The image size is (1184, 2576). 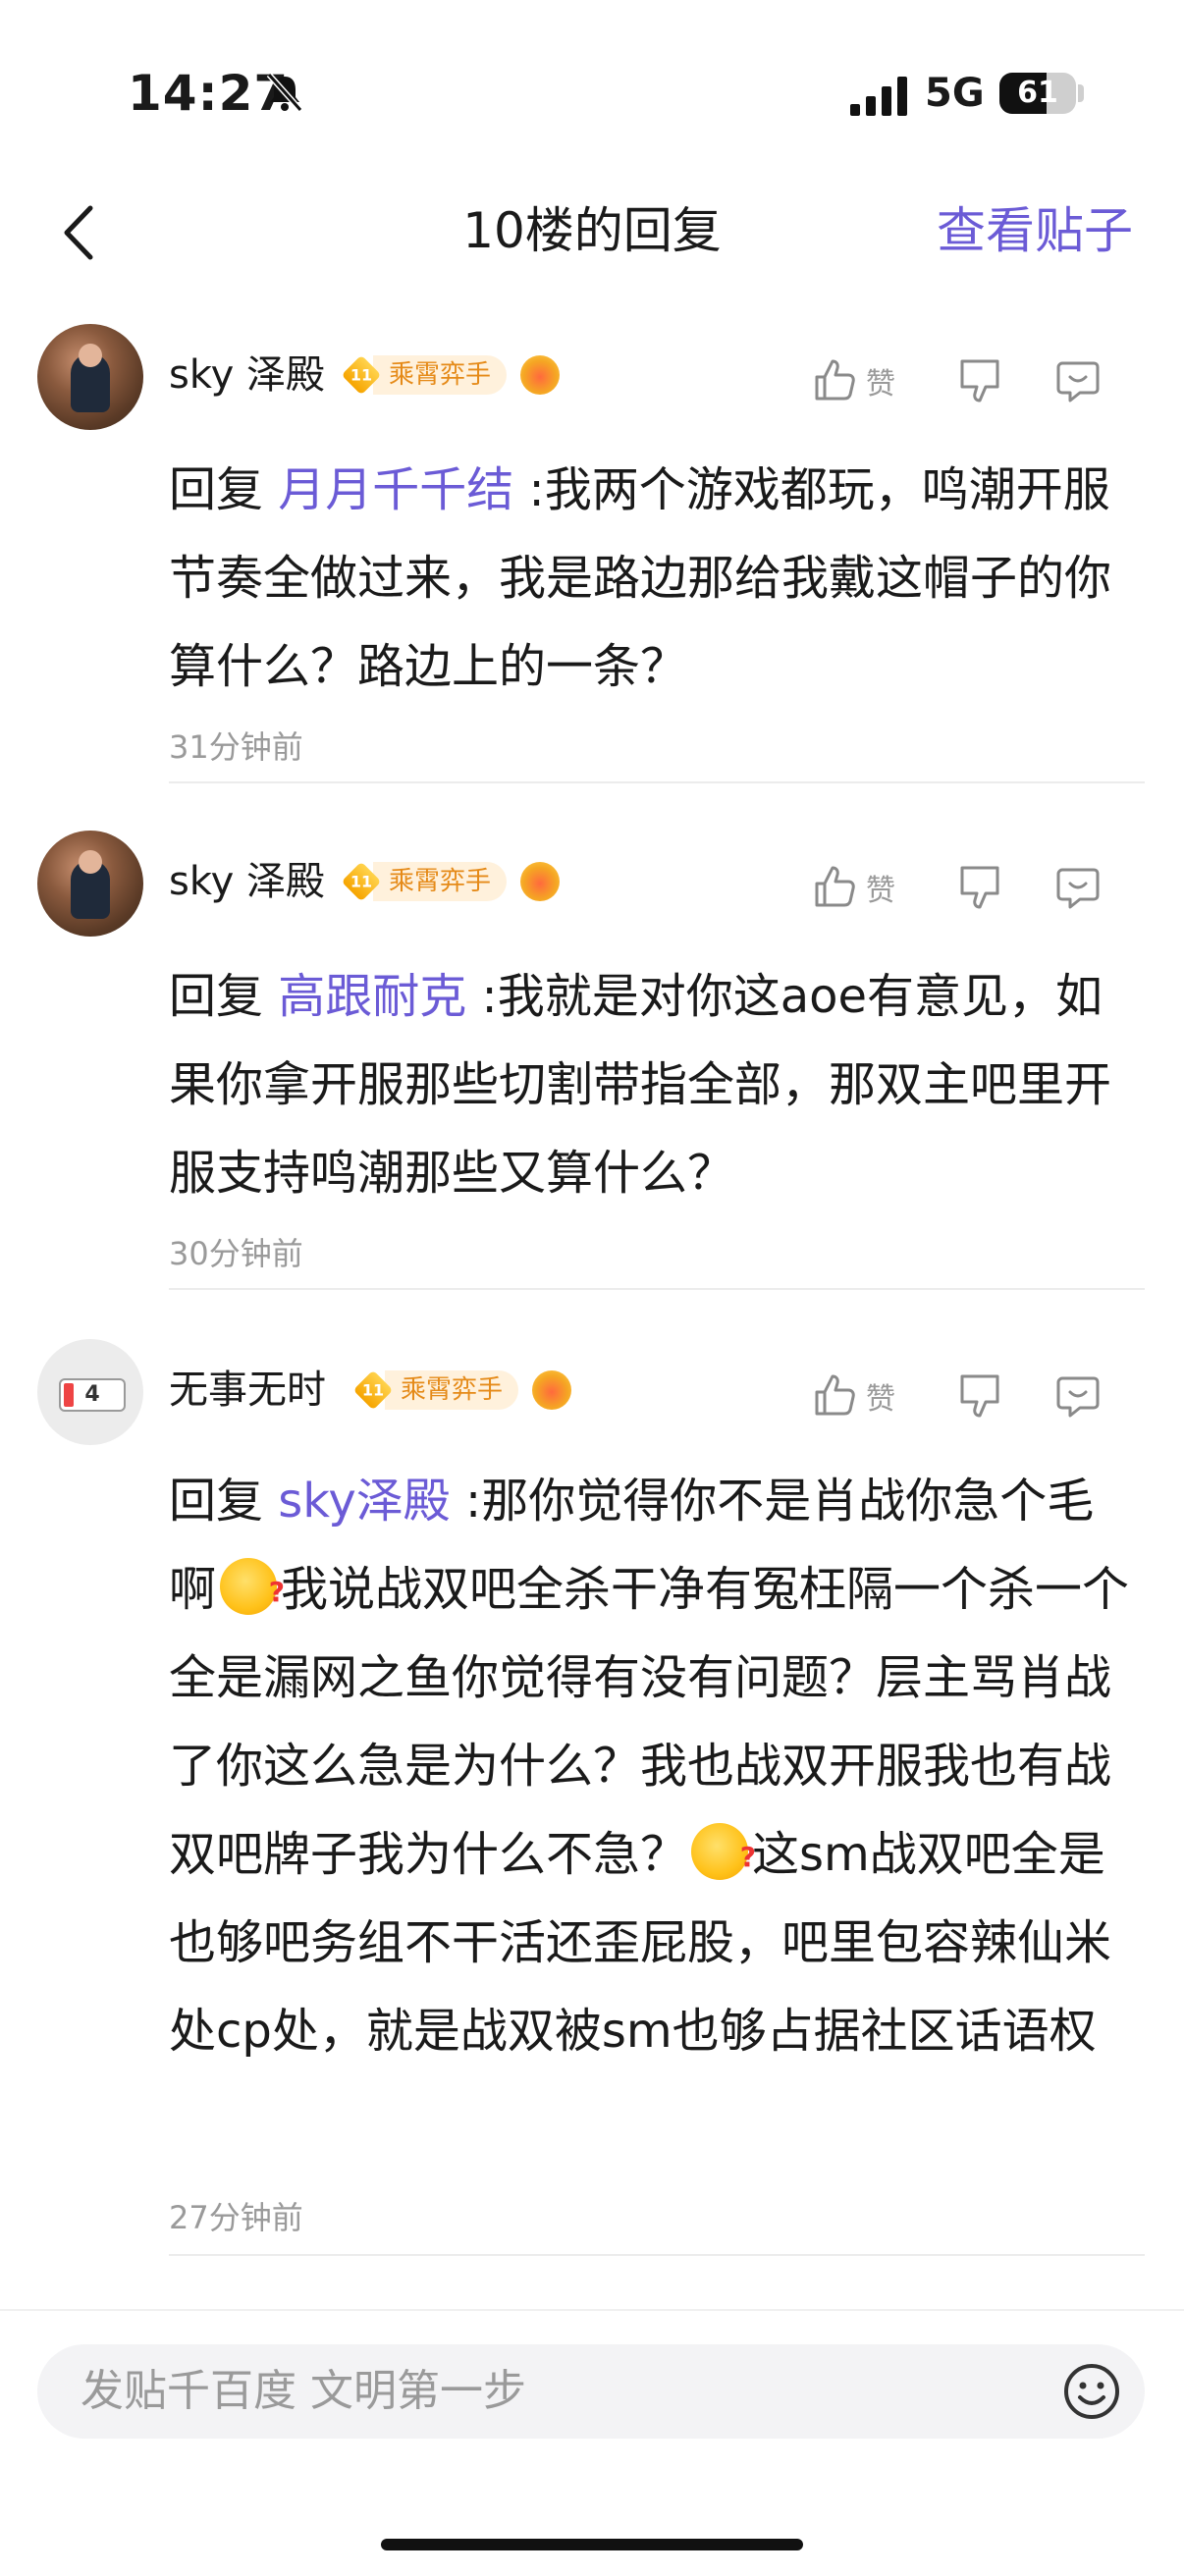 What do you see at coordinates (1035, 230) in the screenshot?
I see `view-post-link: 查看贴子` at bounding box center [1035, 230].